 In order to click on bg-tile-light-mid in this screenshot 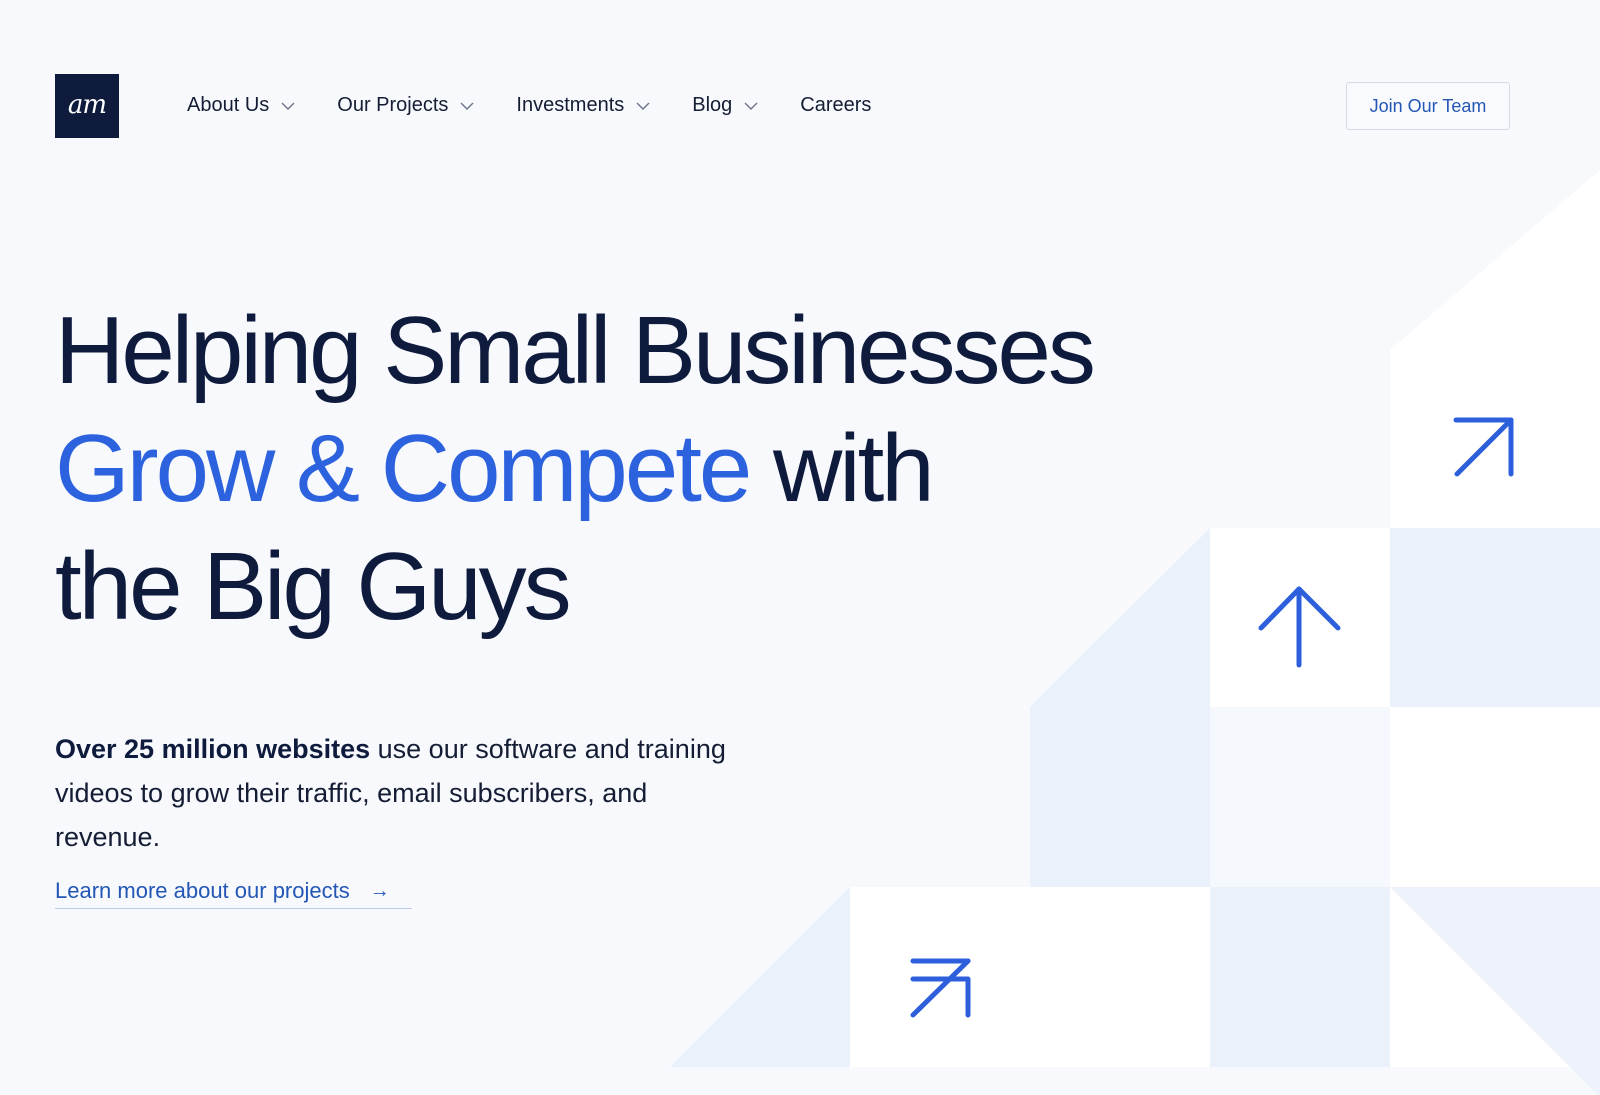, I will do `click(1120, 797)`.